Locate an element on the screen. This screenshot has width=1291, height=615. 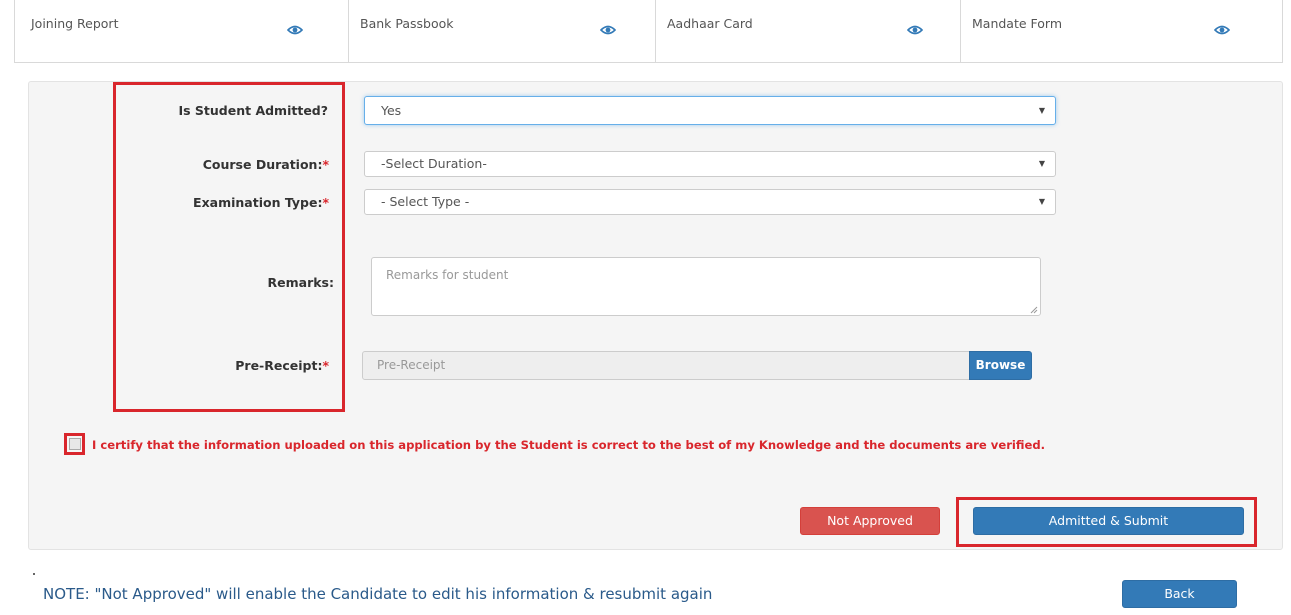
browse-button: Browse is located at coordinates (1000, 365).